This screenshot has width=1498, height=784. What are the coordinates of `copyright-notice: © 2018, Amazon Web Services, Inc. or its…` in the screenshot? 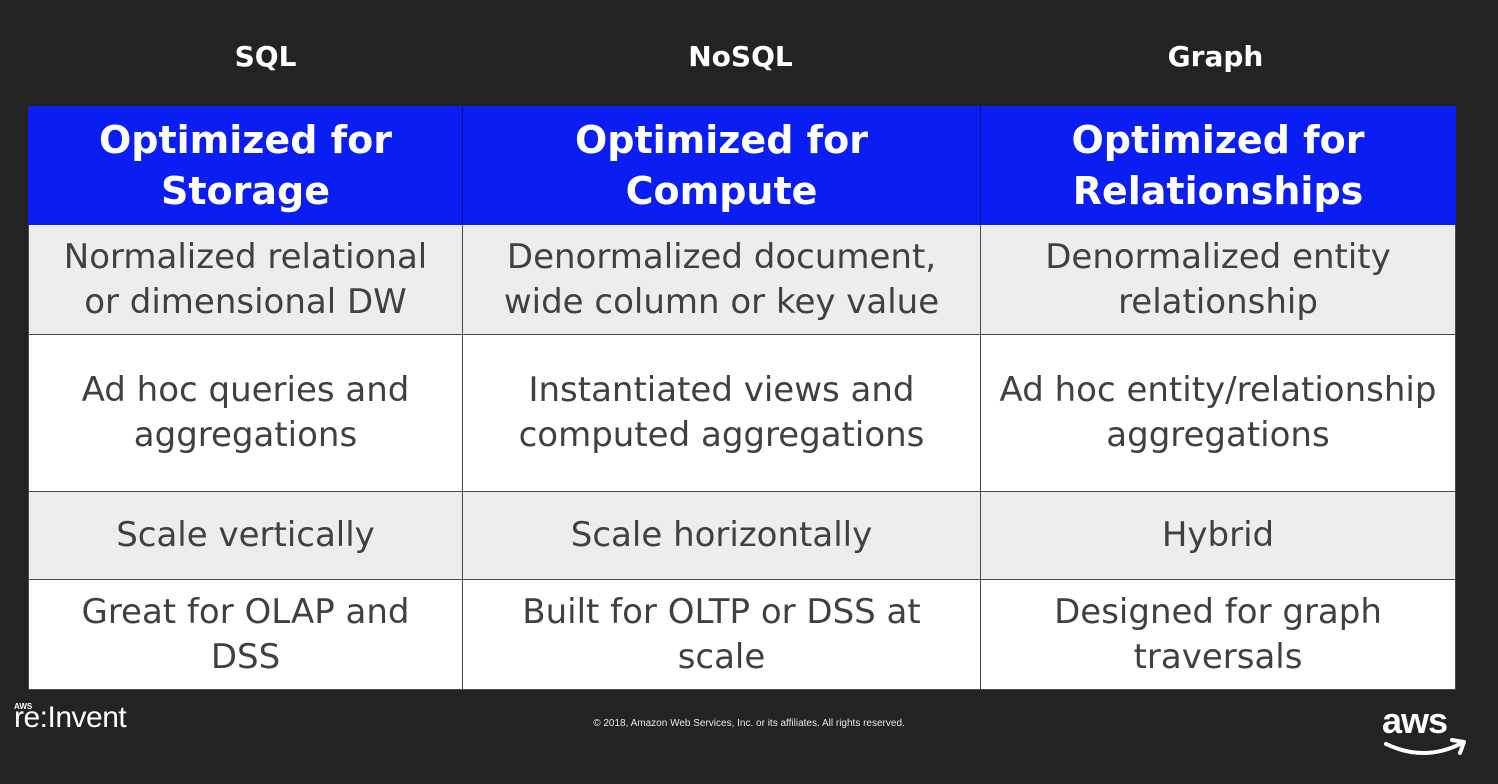 It's located at (749, 723).